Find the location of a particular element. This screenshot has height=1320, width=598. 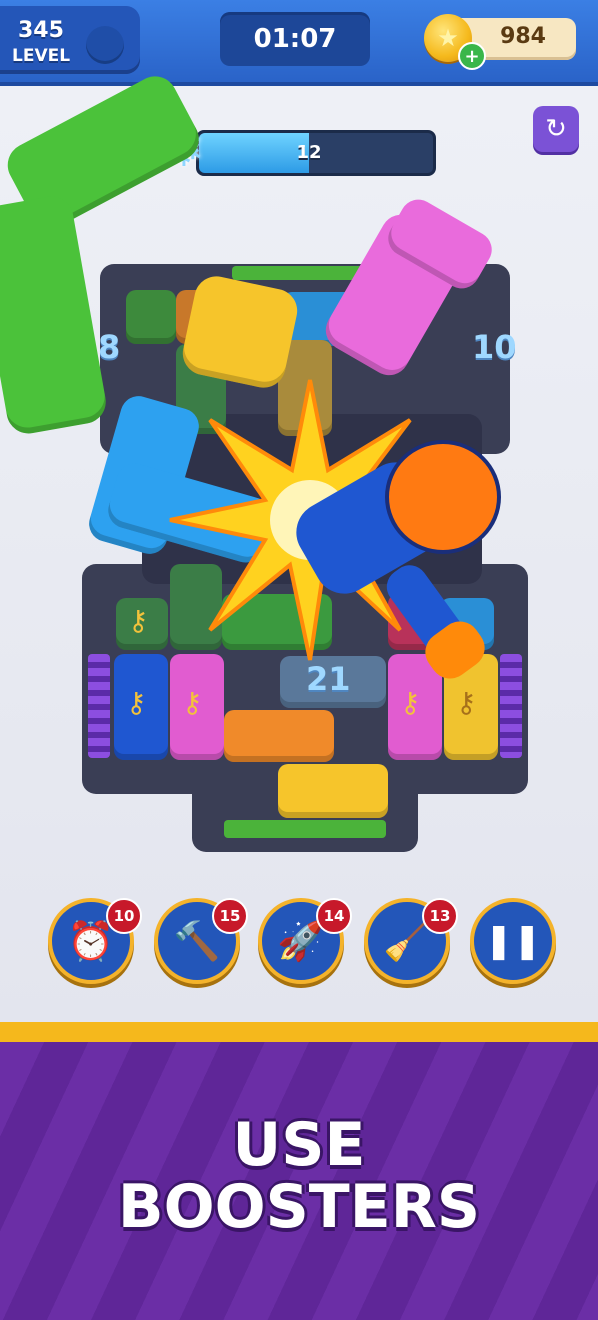

block-green-small is located at coordinates (151, 317).